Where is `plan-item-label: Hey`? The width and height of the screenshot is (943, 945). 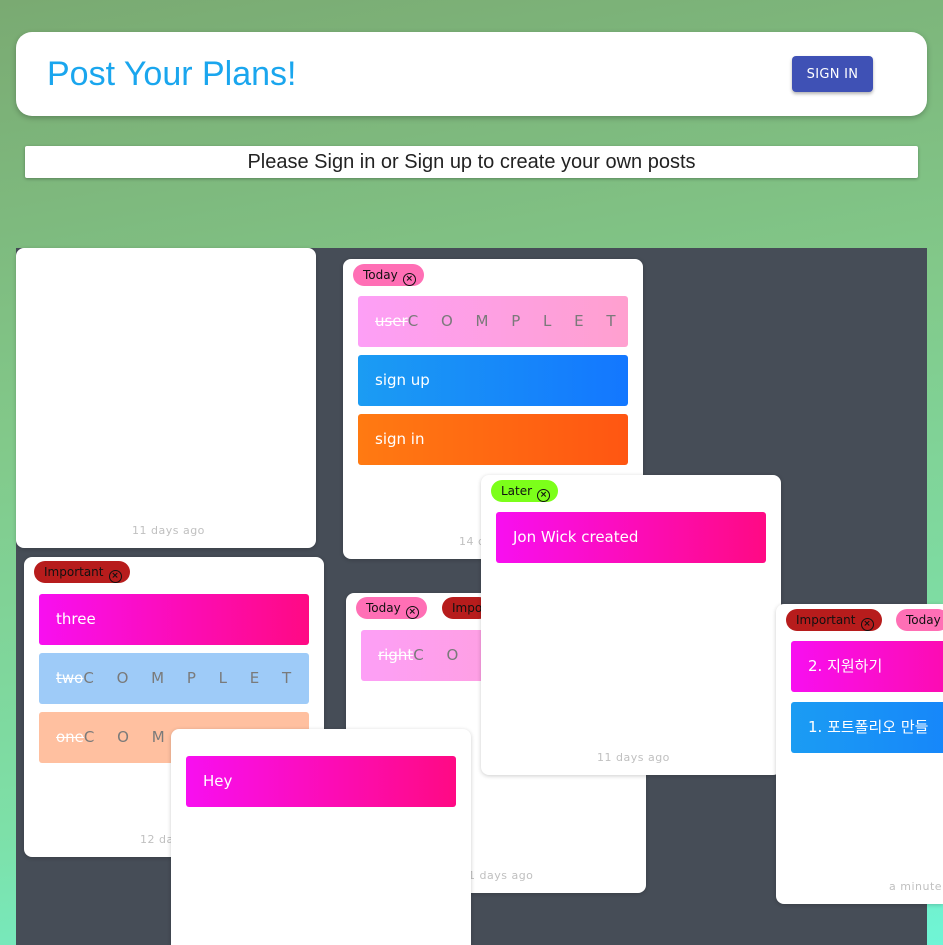
plan-item-label: Hey is located at coordinates (218, 781).